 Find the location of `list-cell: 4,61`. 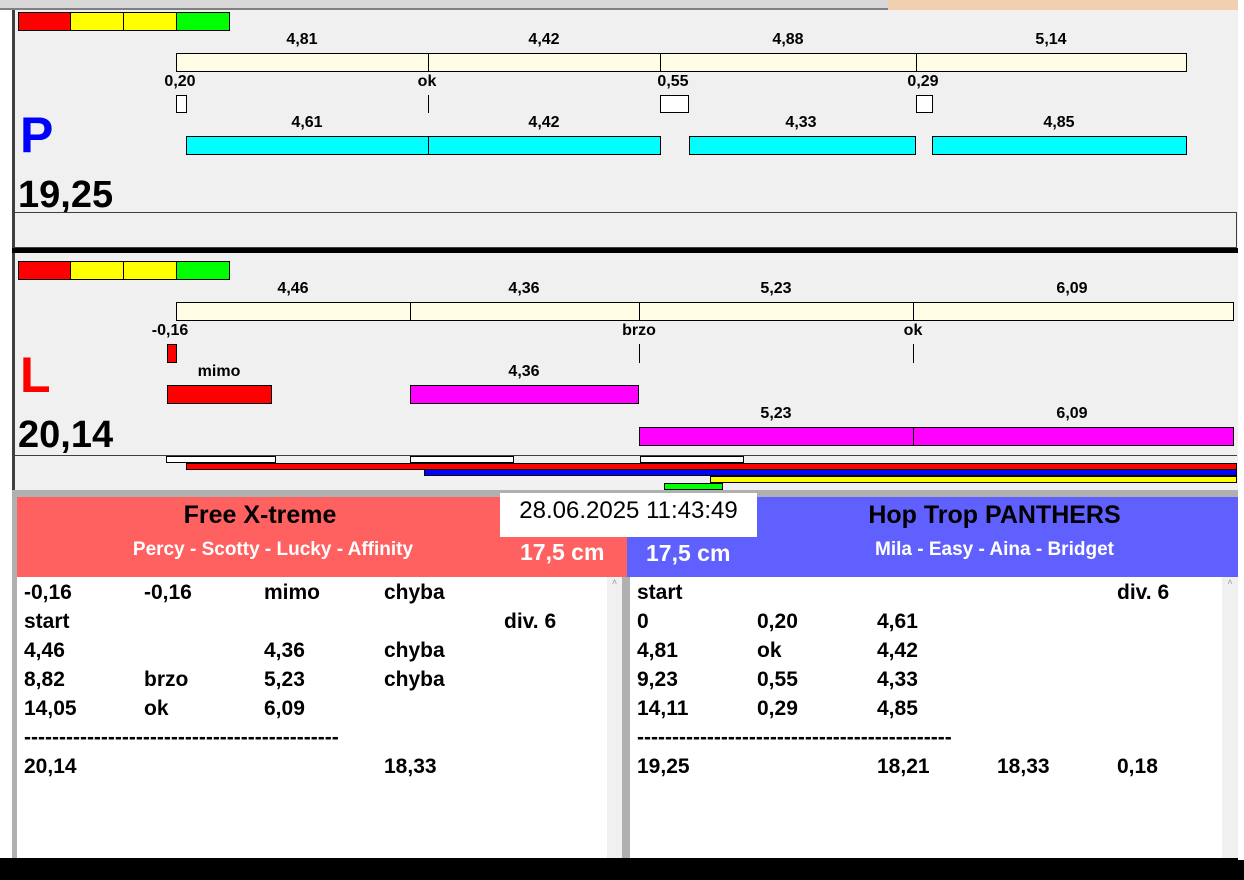

list-cell: 4,61 is located at coordinates (897, 621).